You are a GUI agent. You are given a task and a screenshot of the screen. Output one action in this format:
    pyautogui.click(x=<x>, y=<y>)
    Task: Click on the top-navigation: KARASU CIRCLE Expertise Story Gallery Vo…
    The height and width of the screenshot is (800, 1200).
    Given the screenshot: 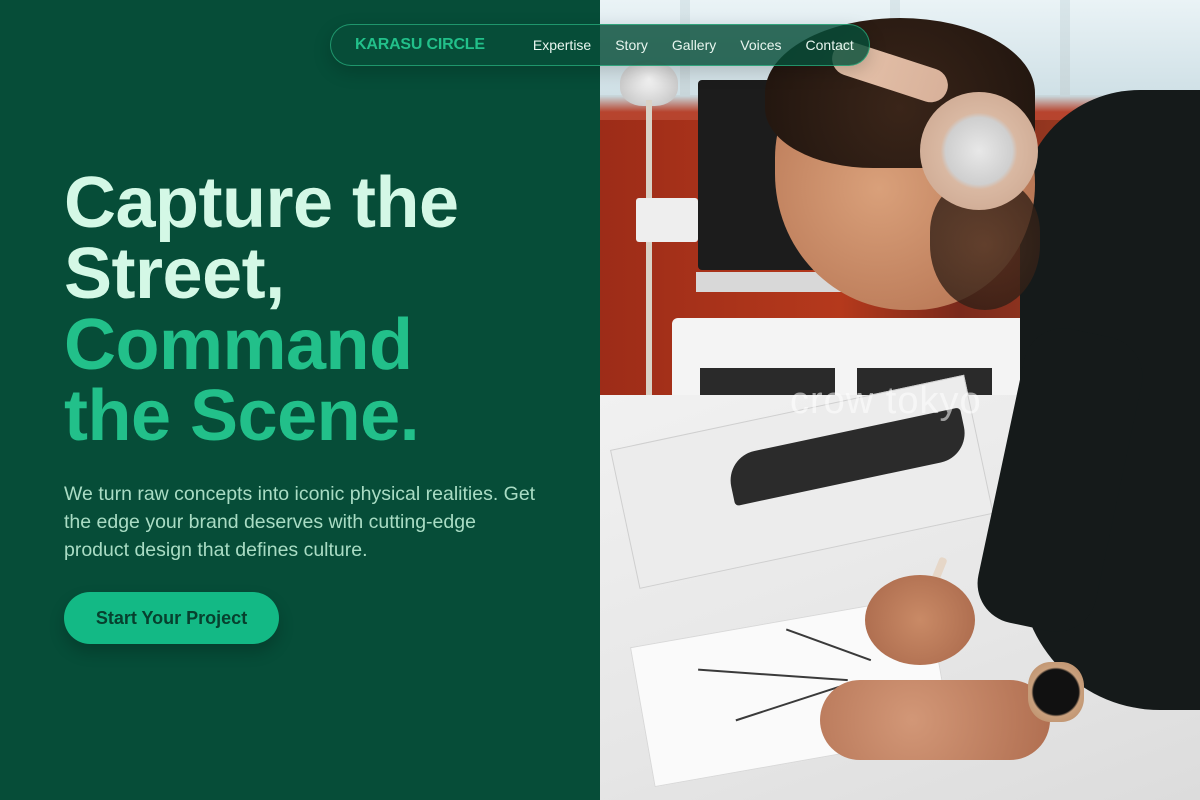 What is the action you would take?
    pyautogui.click(x=600, y=45)
    